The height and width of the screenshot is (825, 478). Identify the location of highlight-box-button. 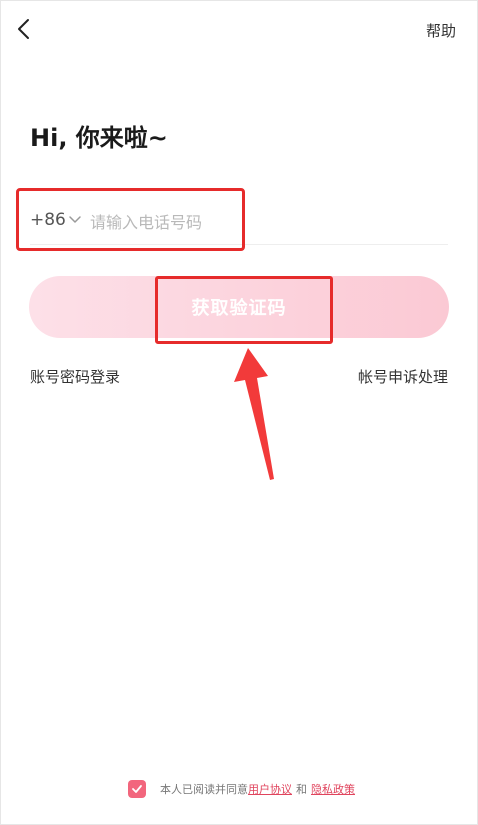
(244, 310).